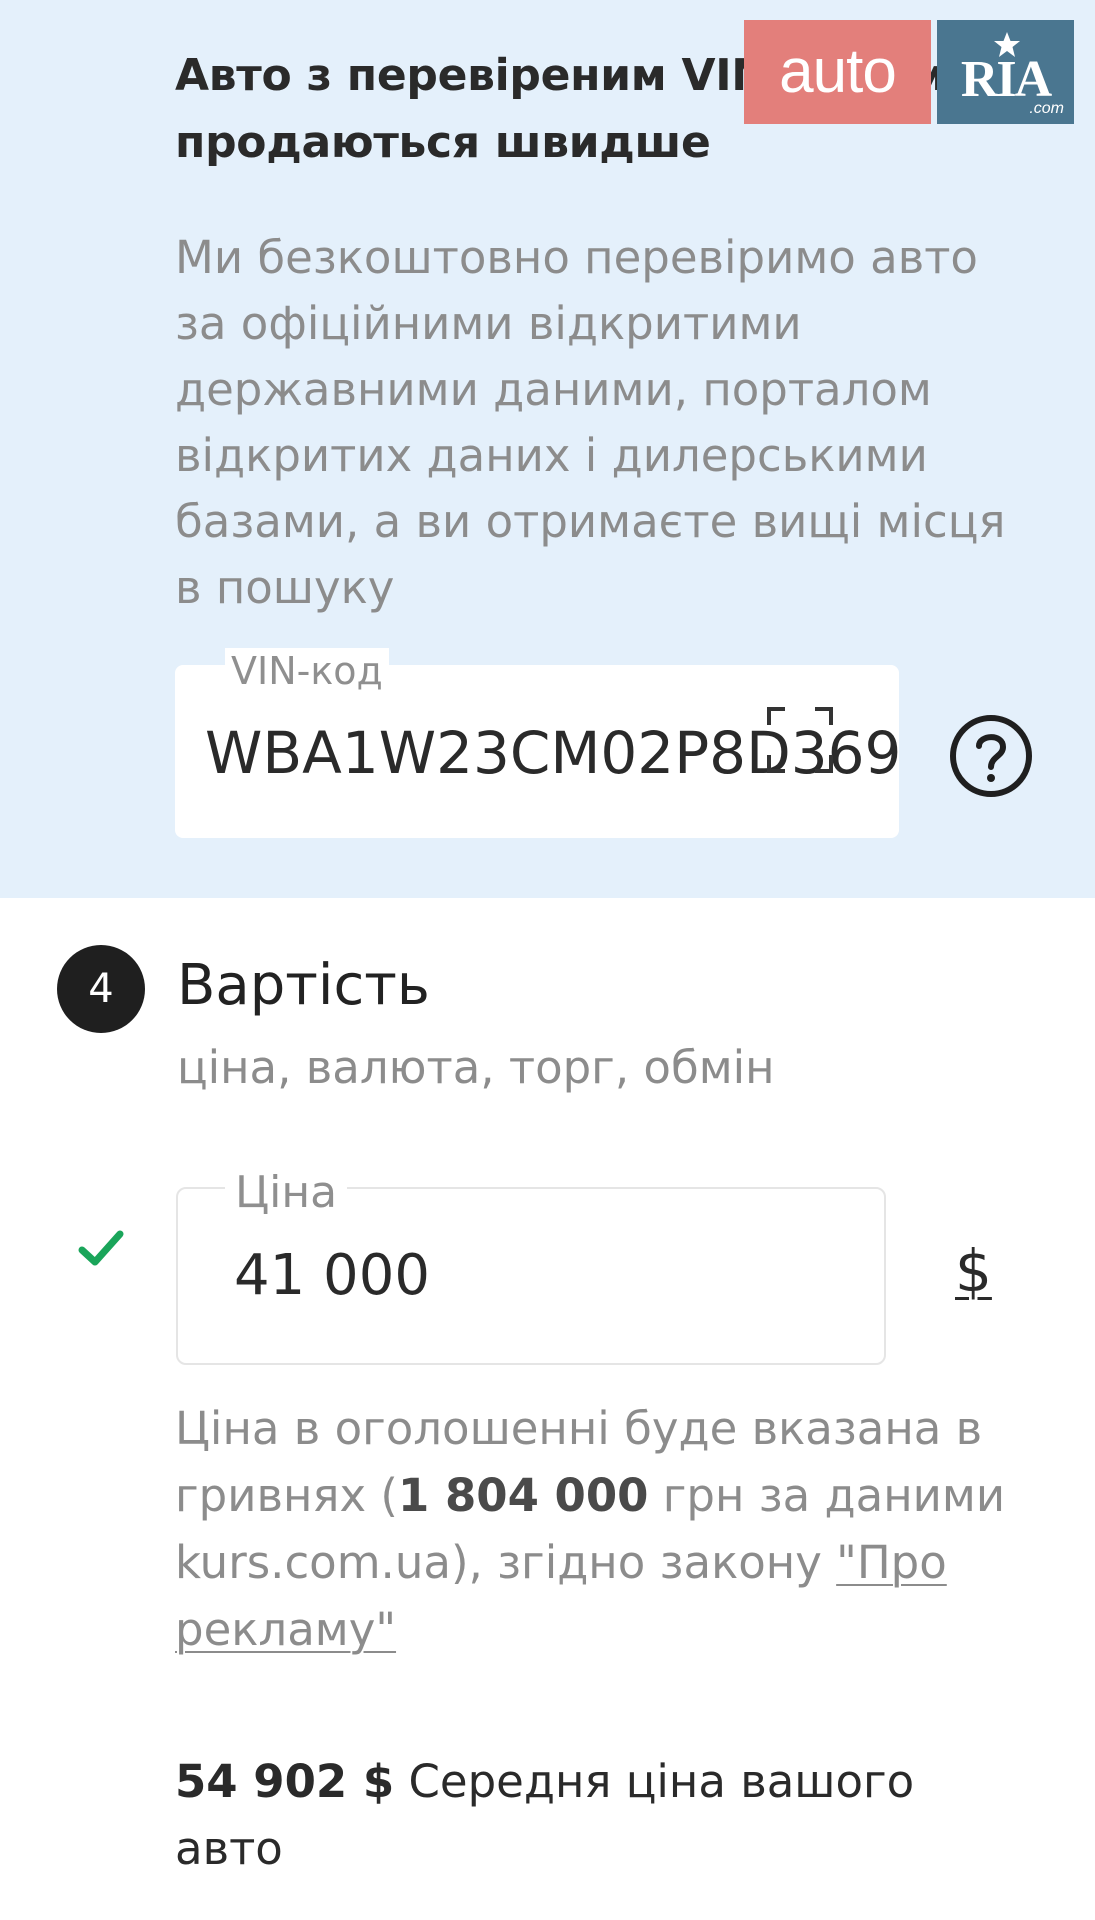 This screenshot has height=1920, width=1095. What do you see at coordinates (285, 1781) in the screenshot?
I see `average-price-value: 54 902 $` at bounding box center [285, 1781].